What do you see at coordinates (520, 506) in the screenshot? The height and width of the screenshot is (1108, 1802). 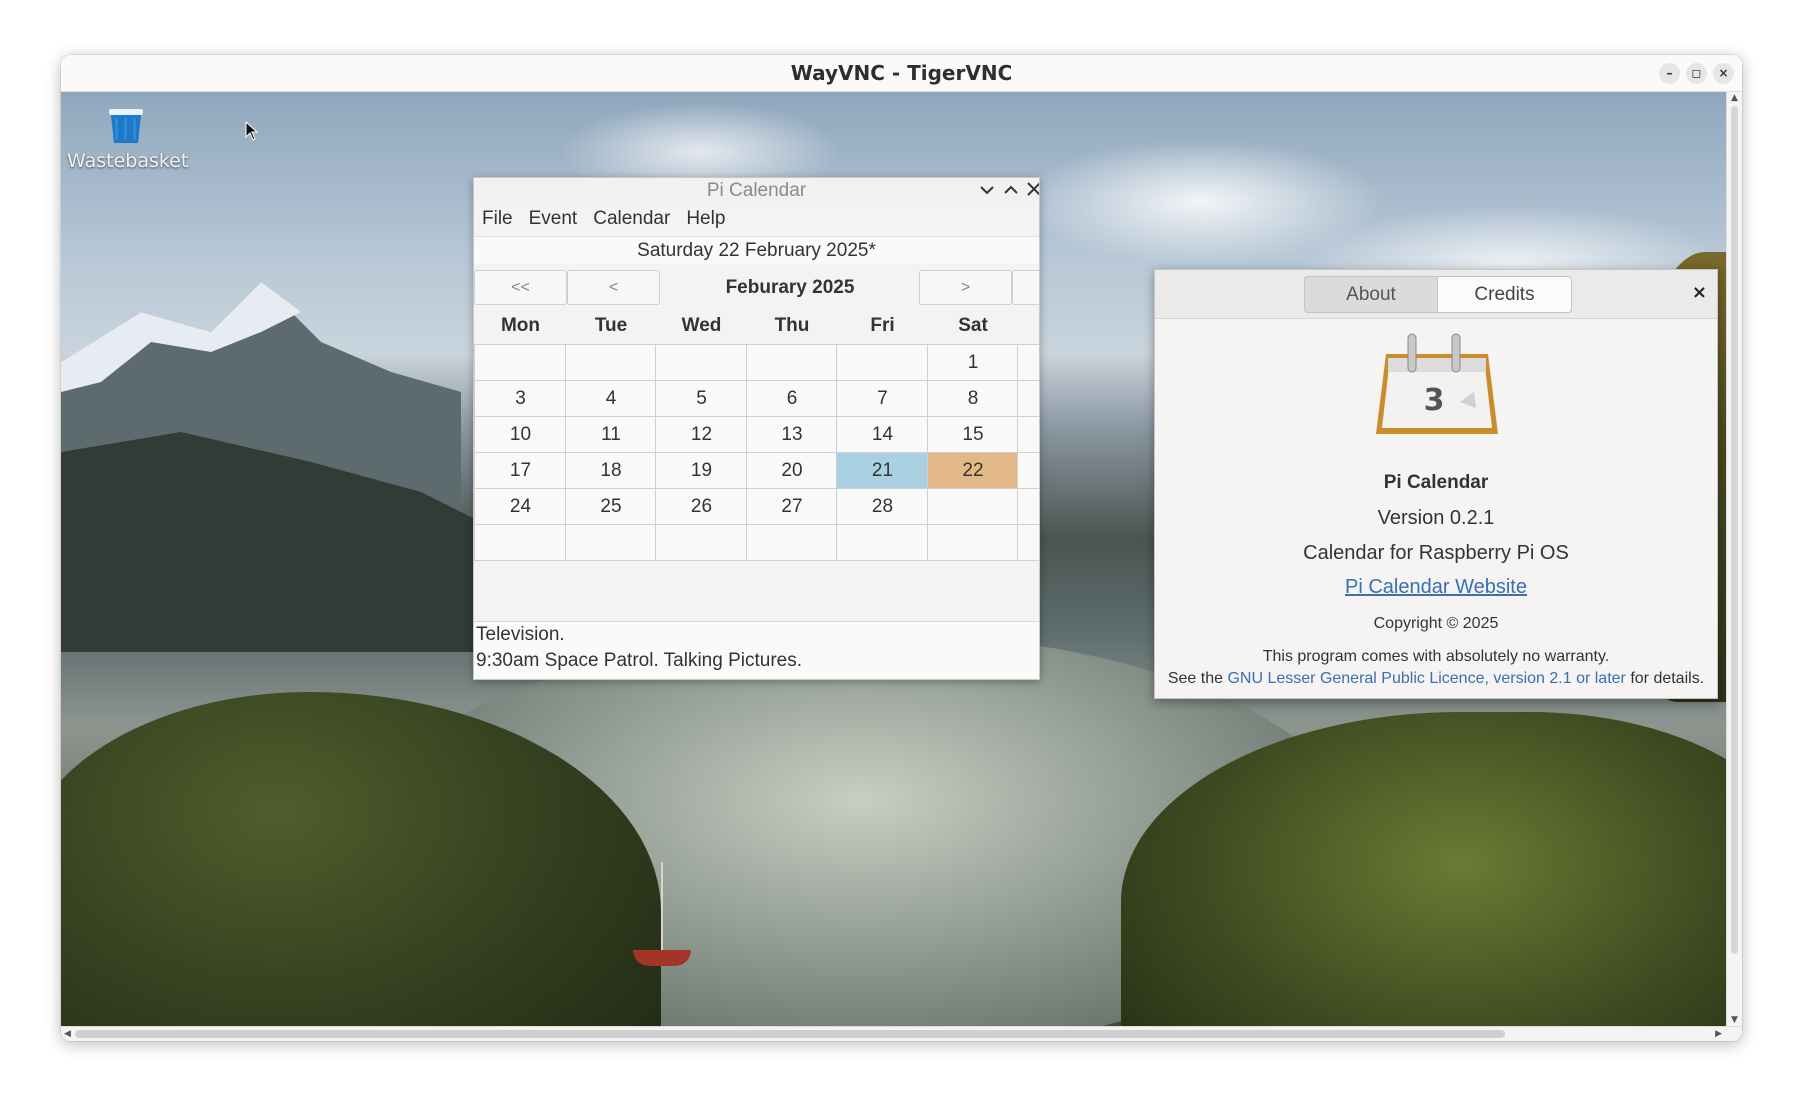 I see `calendar-day-cell: 24` at bounding box center [520, 506].